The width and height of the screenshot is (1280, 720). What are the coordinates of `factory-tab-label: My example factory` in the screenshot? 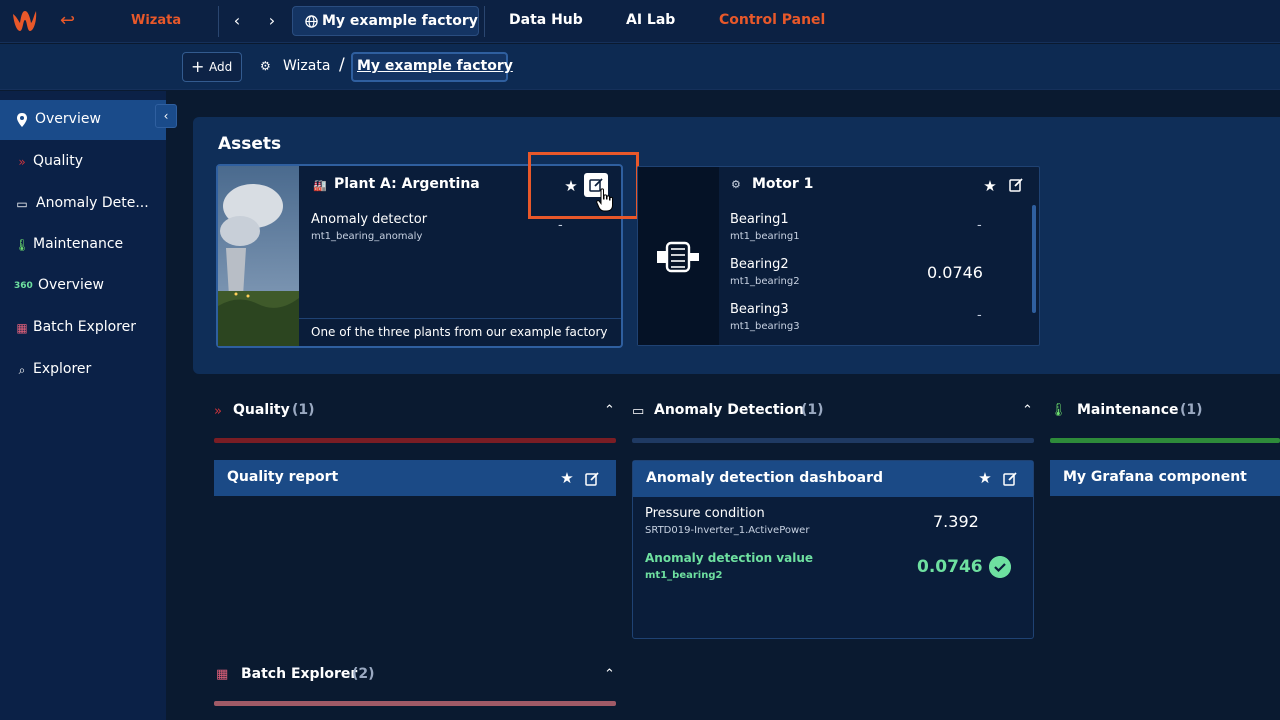 It's located at (400, 21).